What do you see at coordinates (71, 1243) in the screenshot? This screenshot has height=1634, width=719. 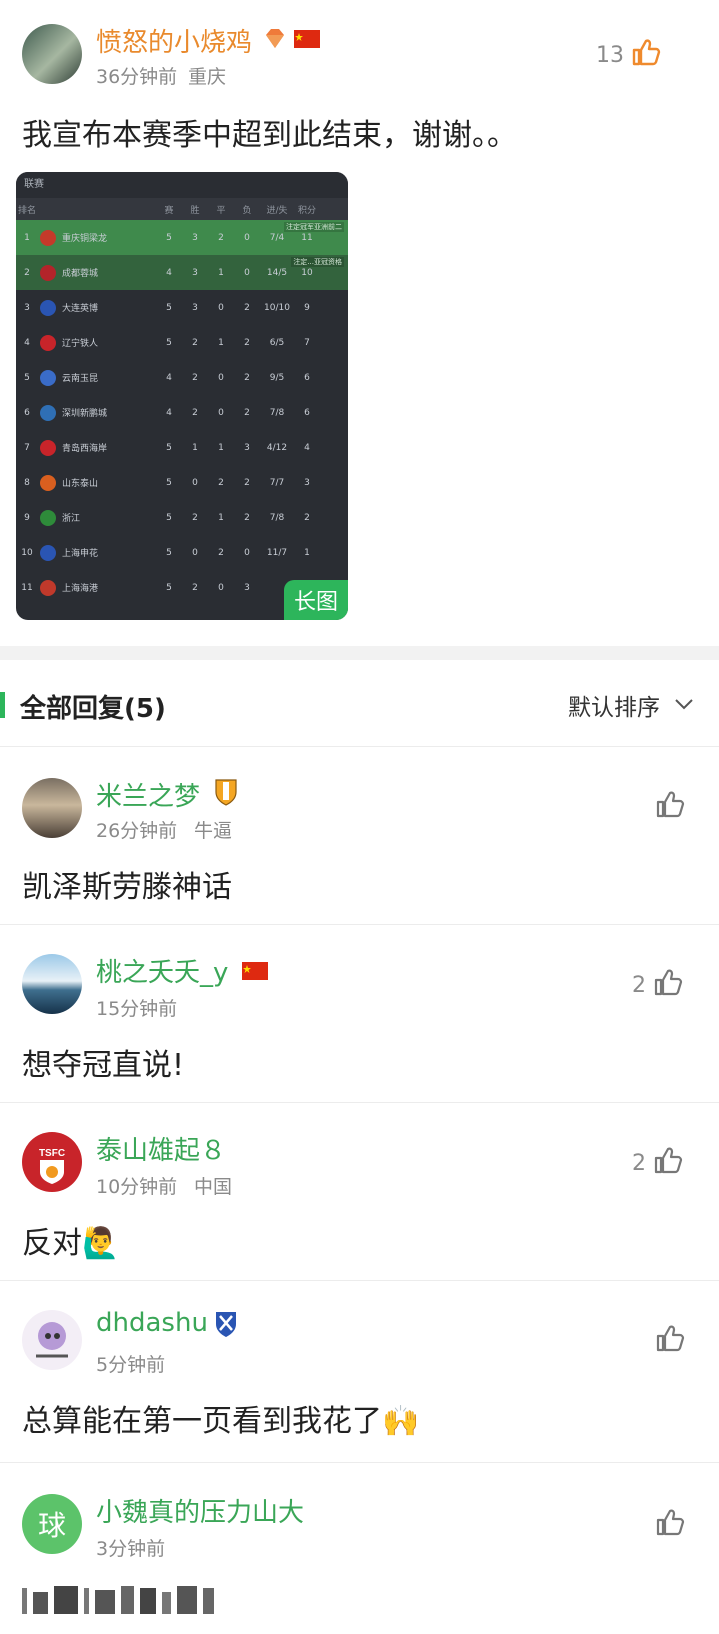 I see `reply-text: 反对🙋‍♂️` at bounding box center [71, 1243].